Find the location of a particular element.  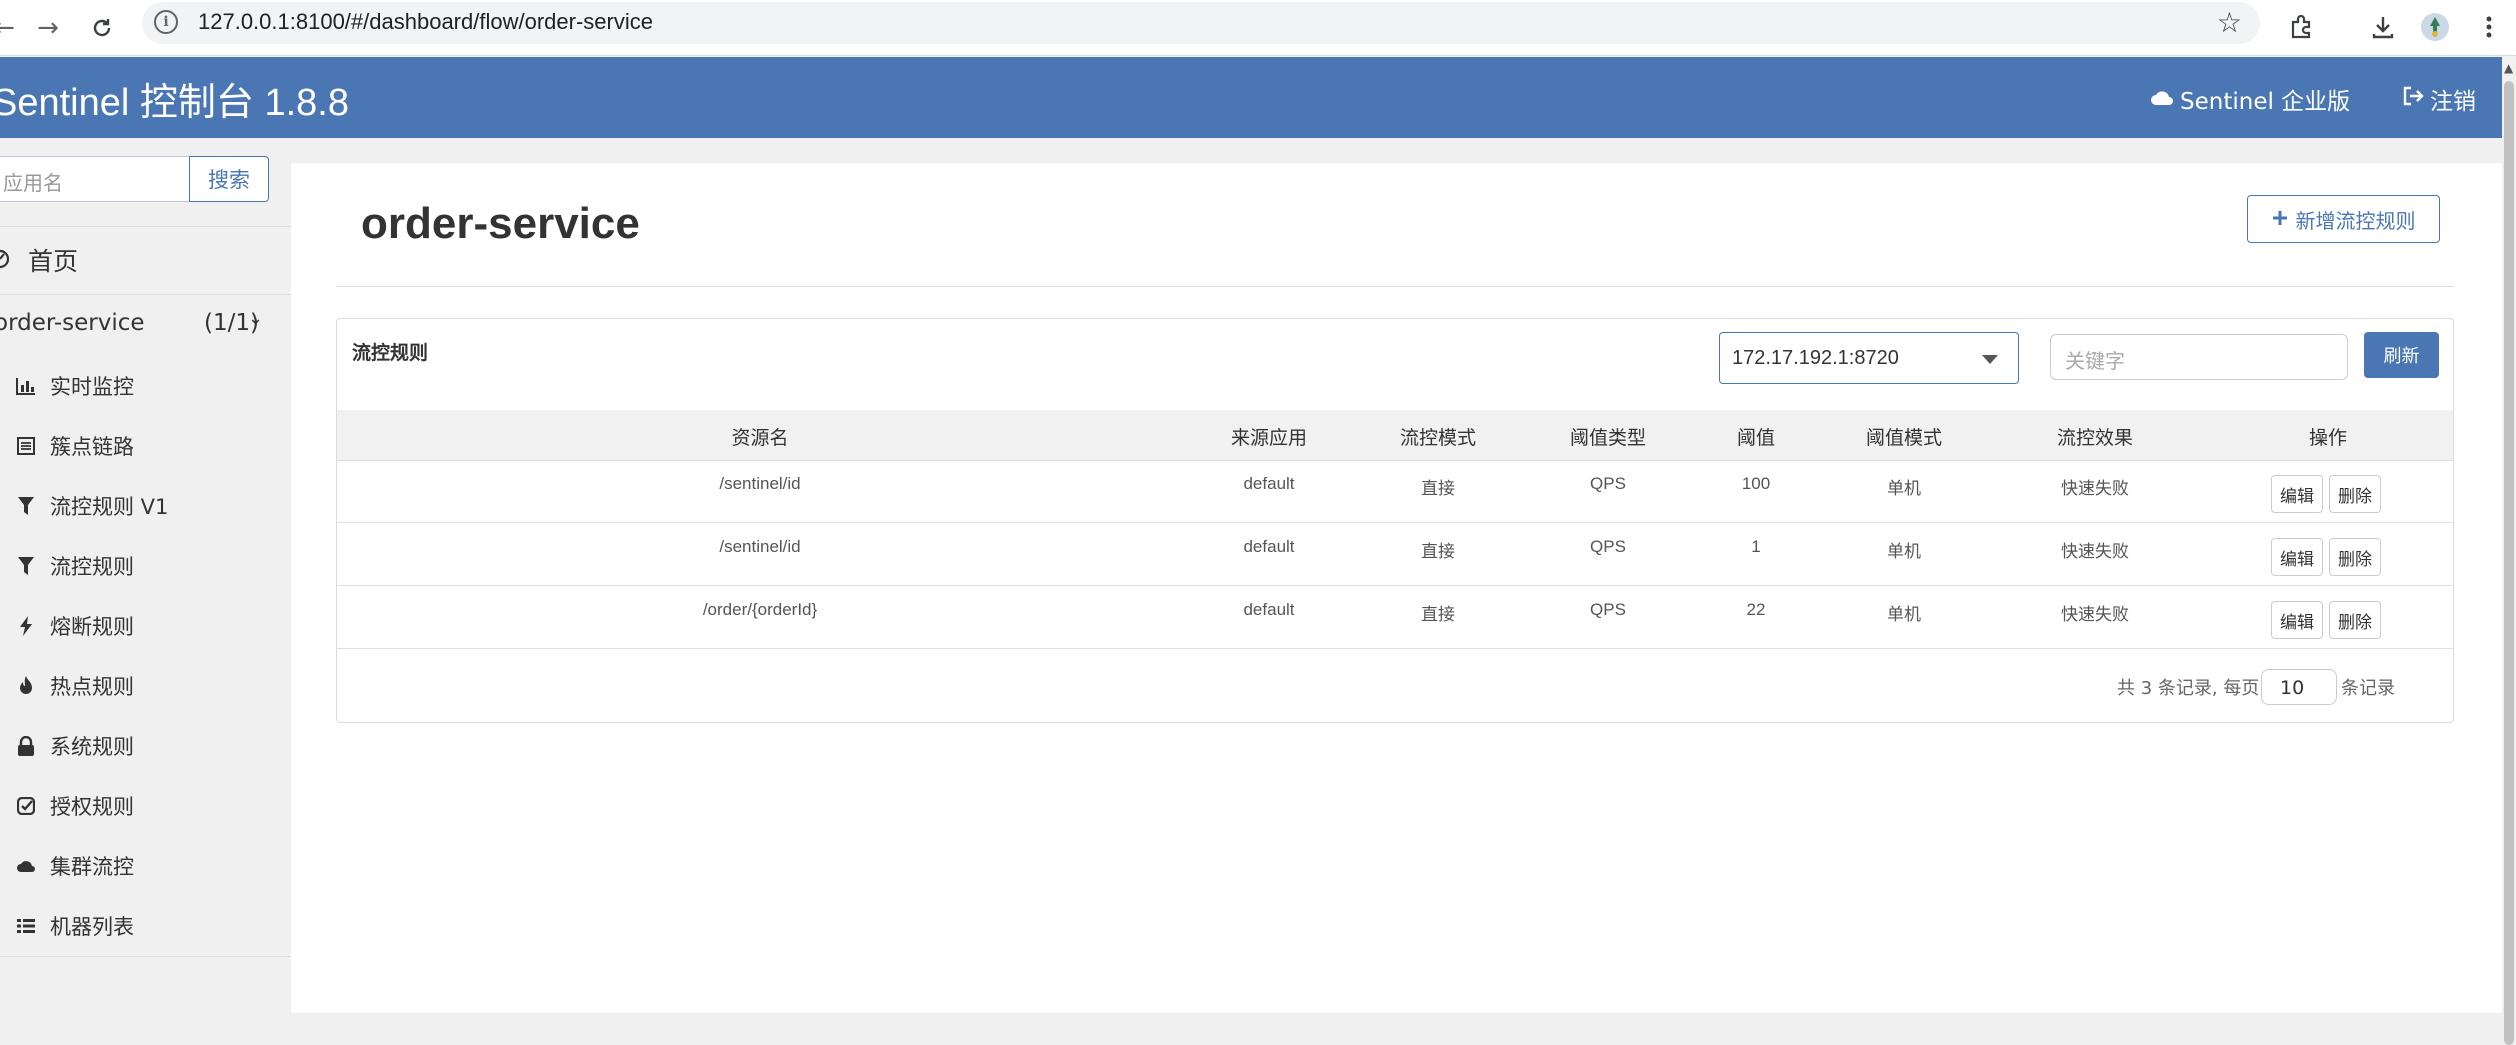

forward-icon: → is located at coordinates (48, 28).